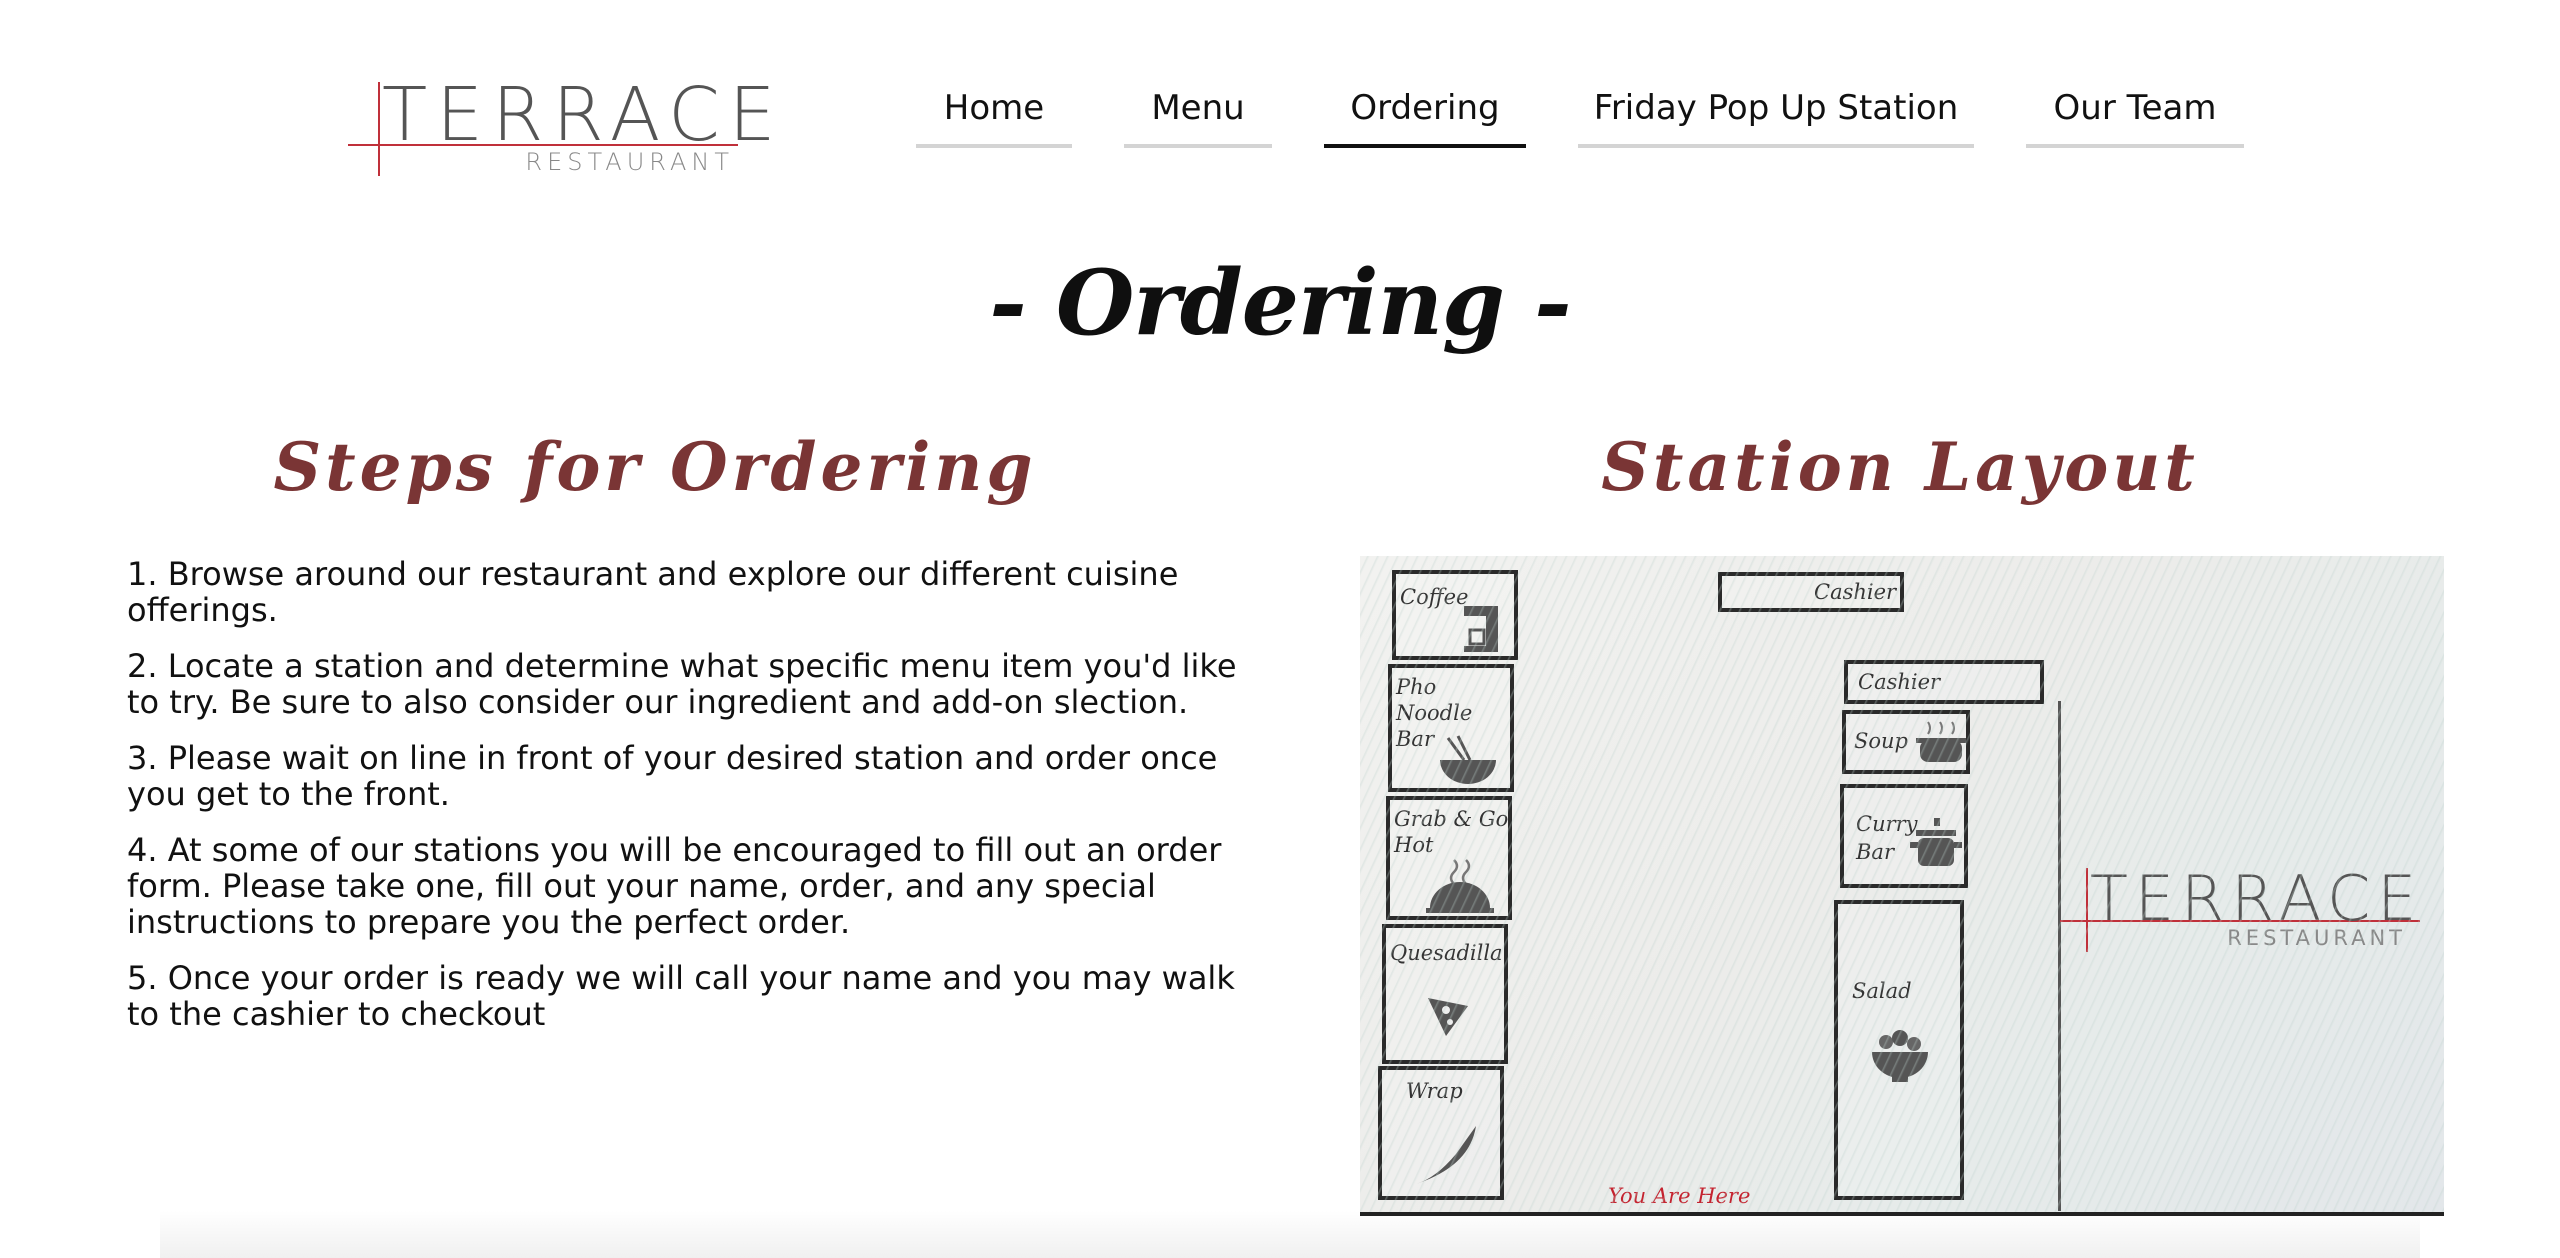 Image resolution: width=2560 pixels, height=1258 pixels. Describe the element at coordinates (2135, 114) in the screenshot. I see `nav-our-team: Our Team` at that location.